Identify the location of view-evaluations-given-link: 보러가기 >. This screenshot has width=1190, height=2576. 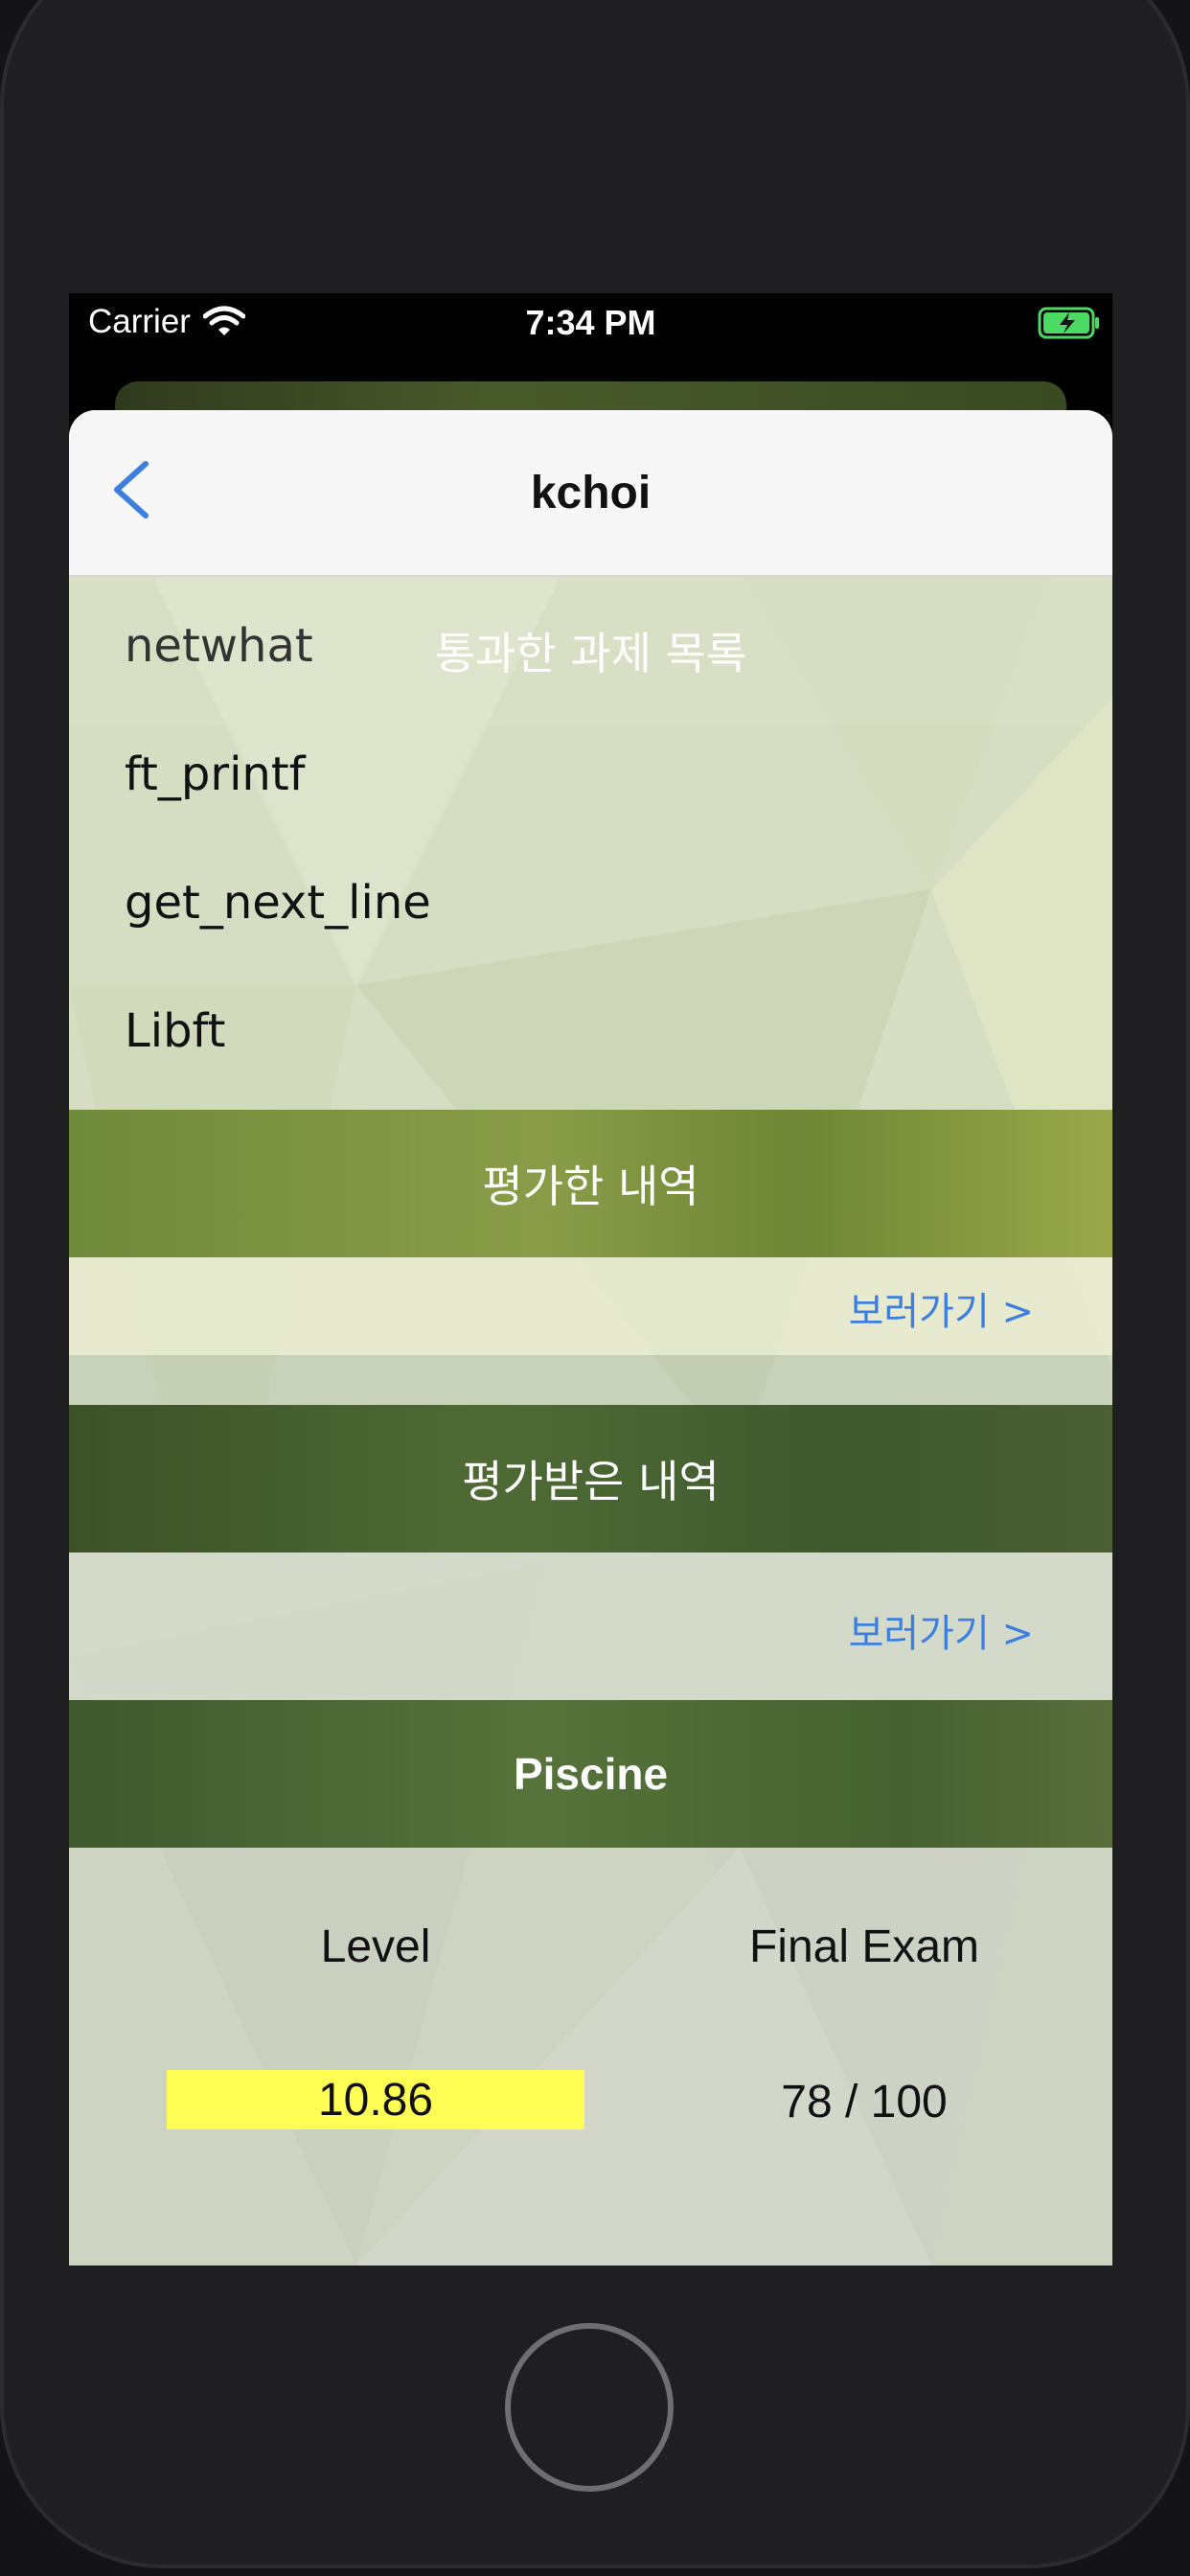
(942, 1308).